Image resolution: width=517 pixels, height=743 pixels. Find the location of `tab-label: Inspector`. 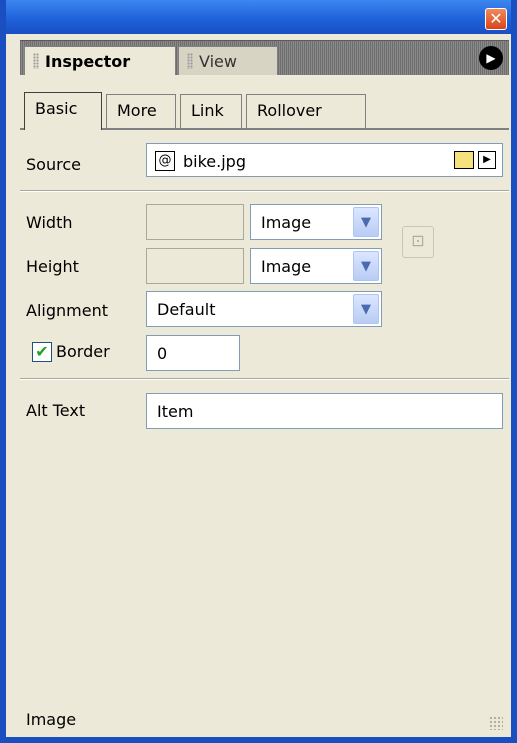

tab-label: Inspector is located at coordinates (88, 61).